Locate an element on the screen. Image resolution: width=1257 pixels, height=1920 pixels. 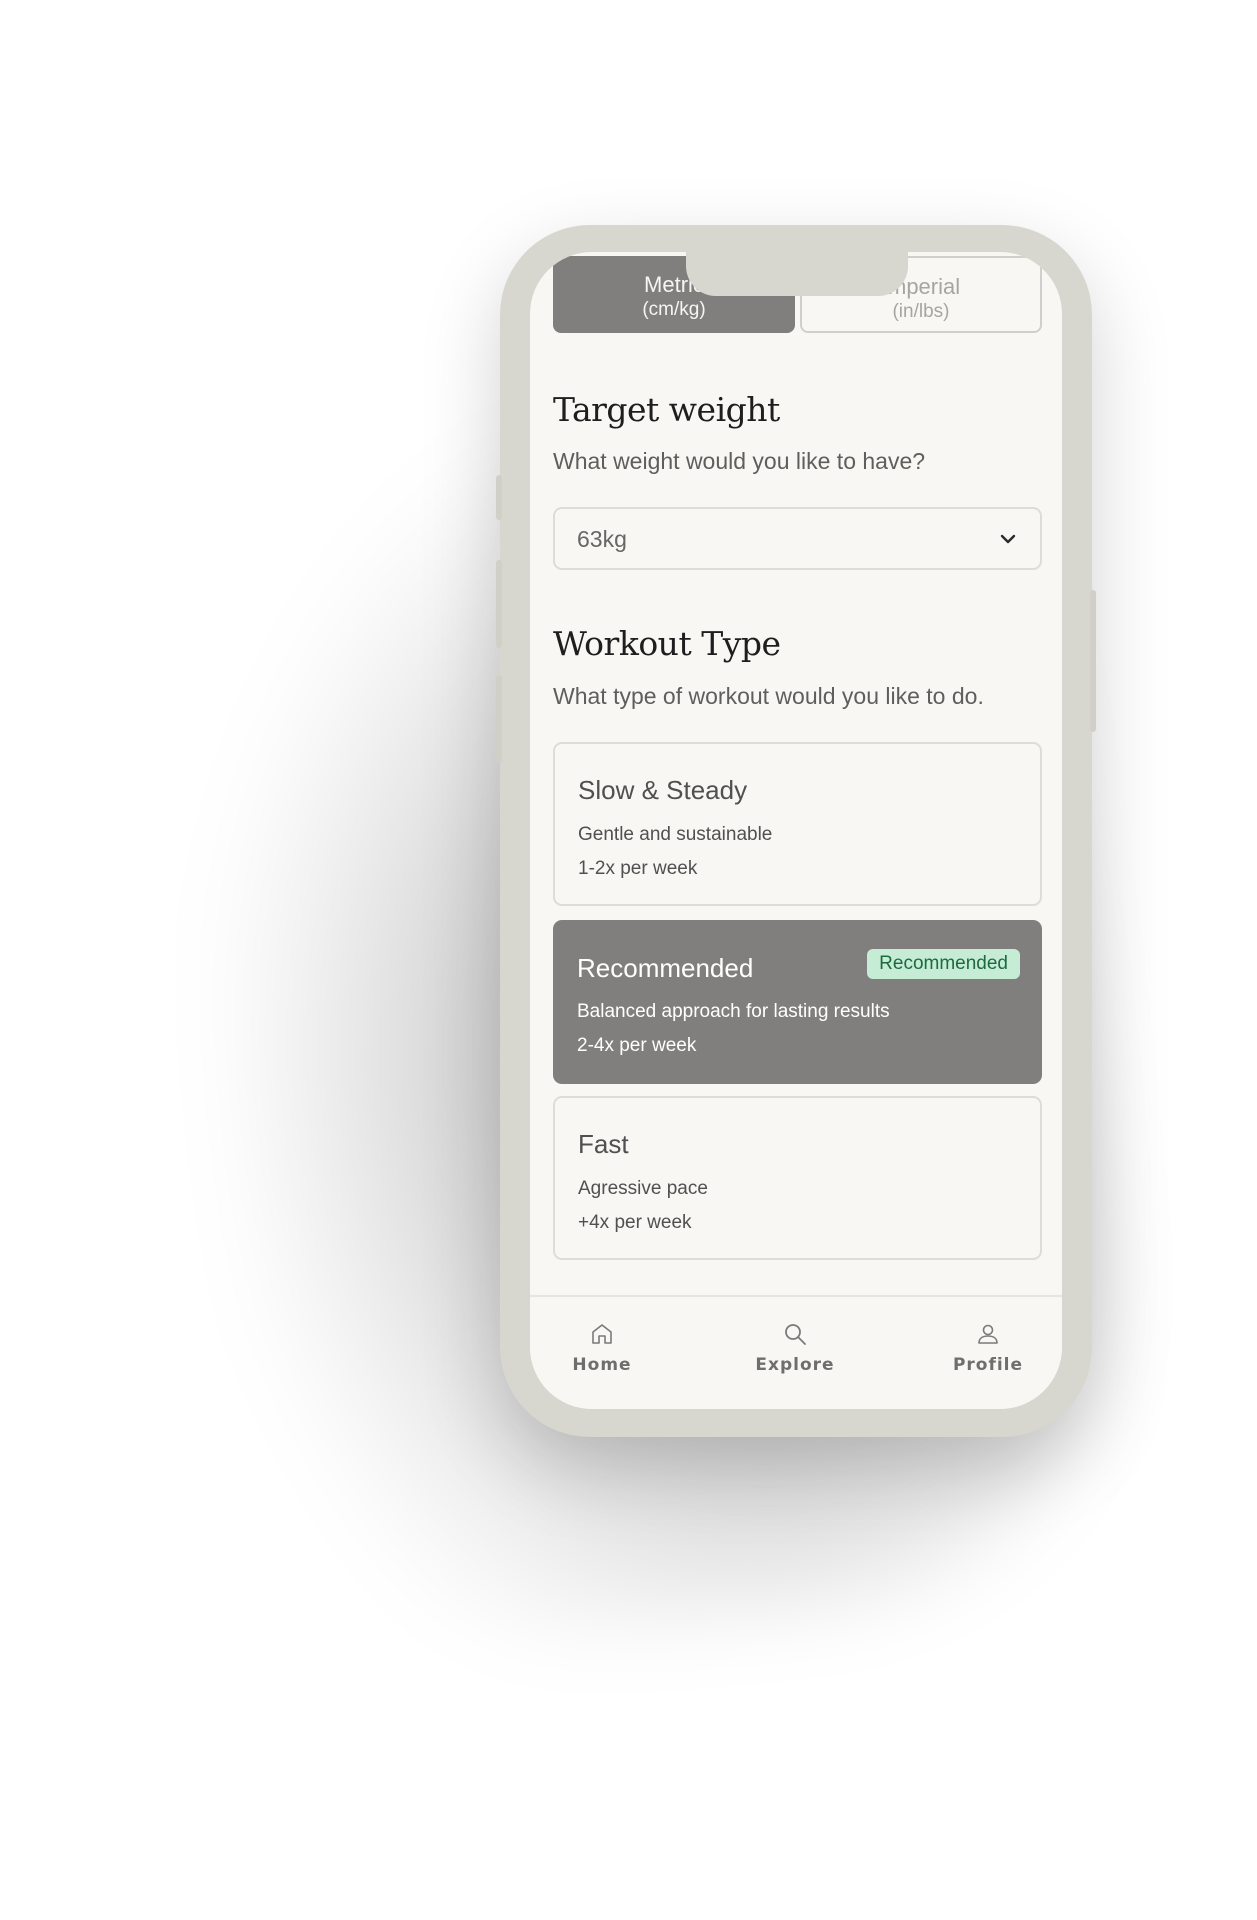
phone-notch is located at coordinates (797, 274).